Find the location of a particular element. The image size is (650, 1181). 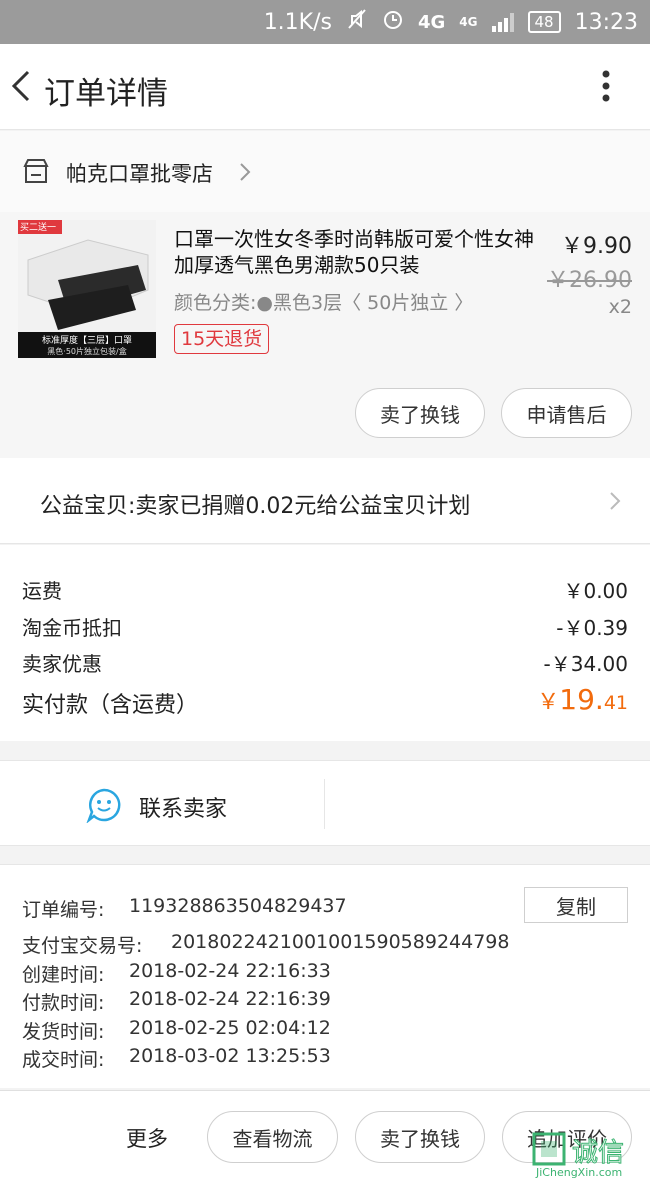

order-number-label: 订单编号: is located at coordinates (63, 910).